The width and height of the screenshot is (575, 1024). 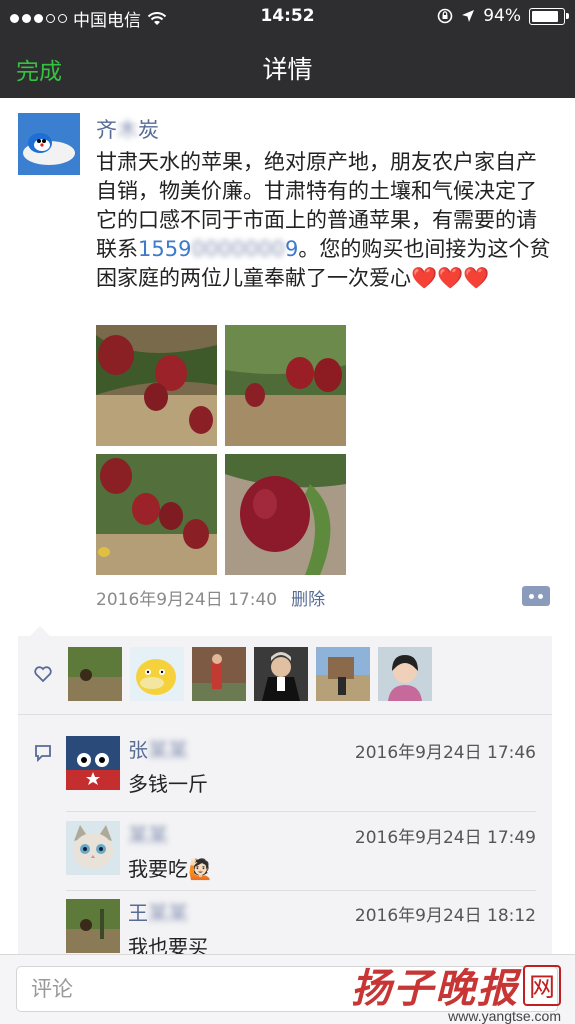 What do you see at coordinates (309, 859) in the screenshot?
I see `comment-item: 某某 2016年9月24日 17:49 我要吃🙋🏻` at bounding box center [309, 859].